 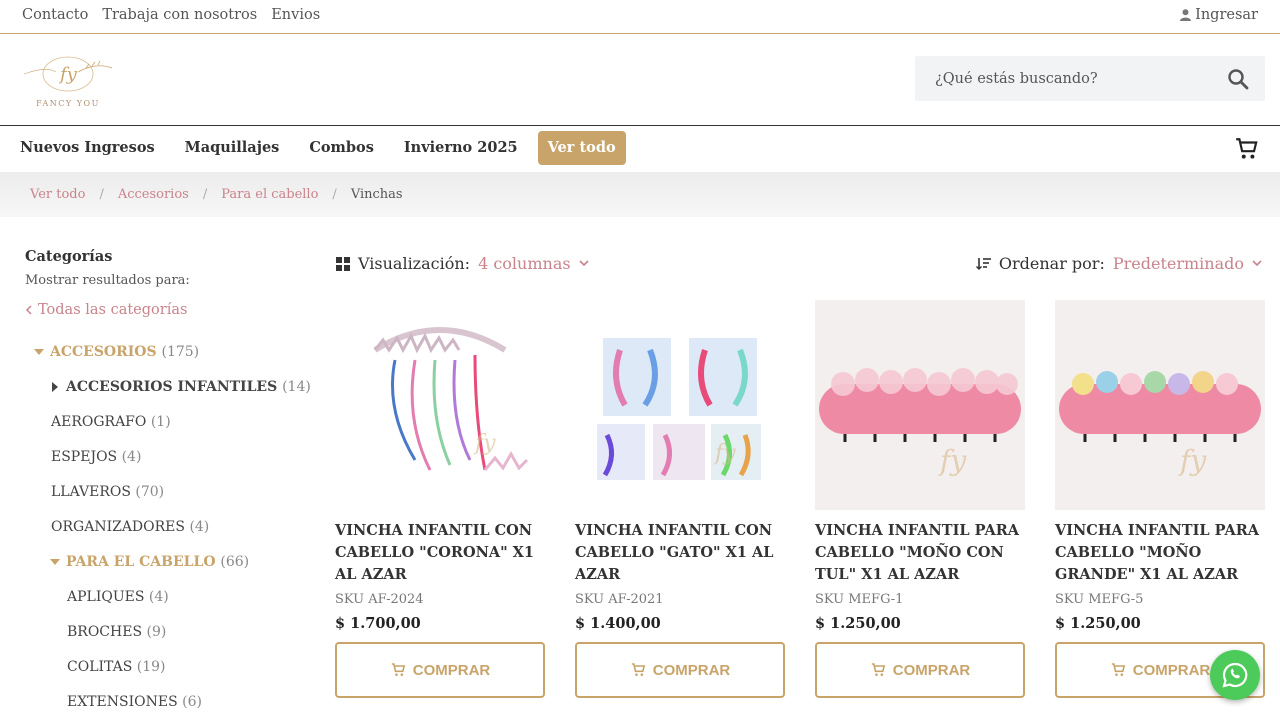 What do you see at coordinates (414, 263) in the screenshot?
I see `view-label: Visualización:` at bounding box center [414, 263].